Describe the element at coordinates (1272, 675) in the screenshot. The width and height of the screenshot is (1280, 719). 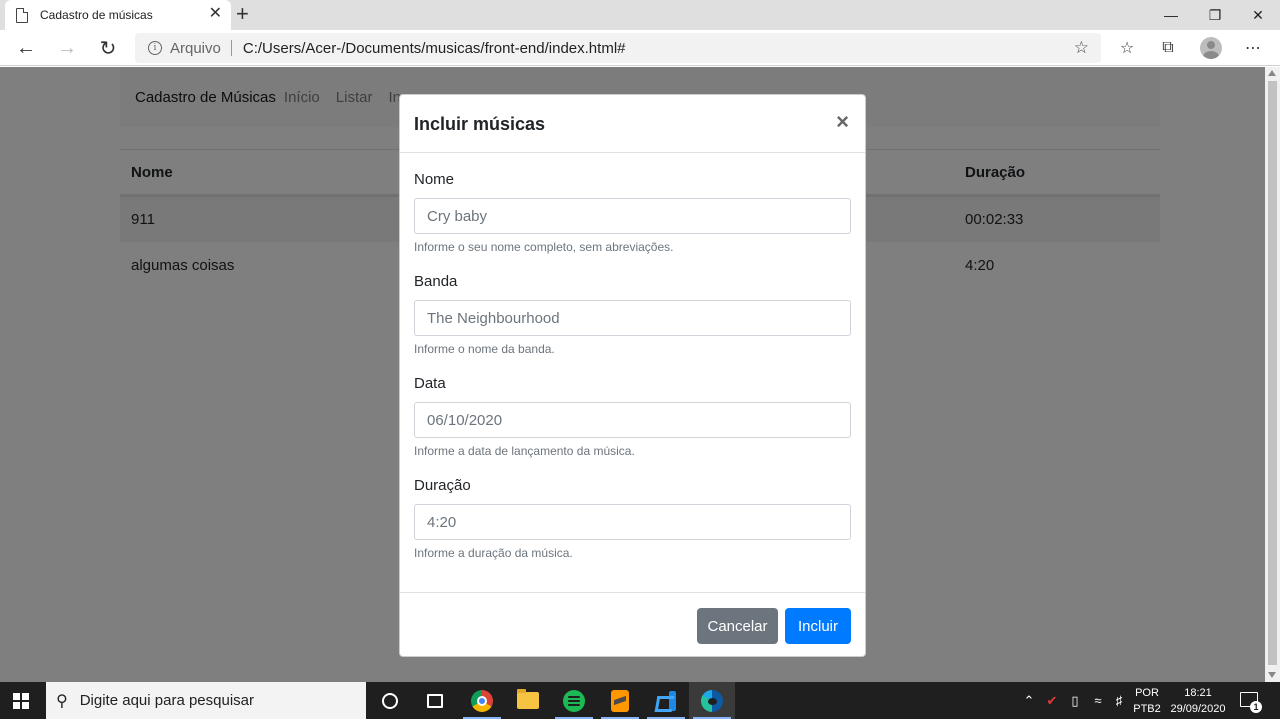
I see `scroll-down-arrow-icon` at that location.